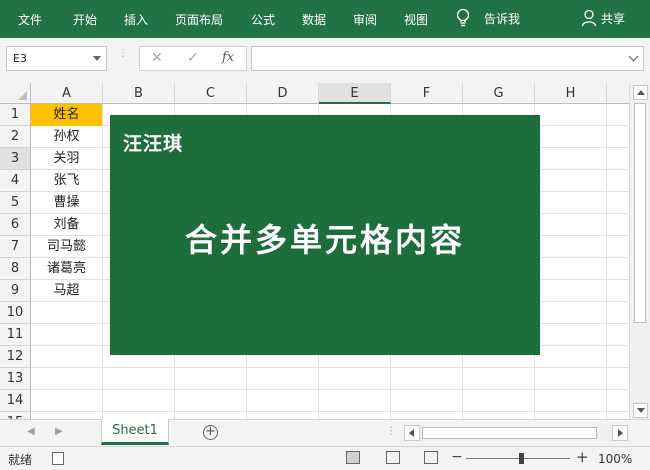 This screenshot has width=650, height=470. I want to click on banner-title: 合并多单元格内容, so click(324, 240).